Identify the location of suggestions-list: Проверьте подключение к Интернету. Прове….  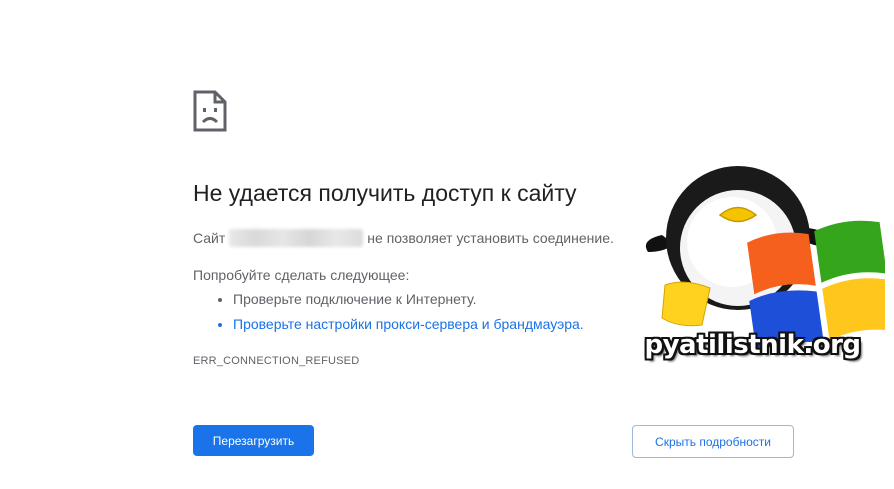
(388, 315).